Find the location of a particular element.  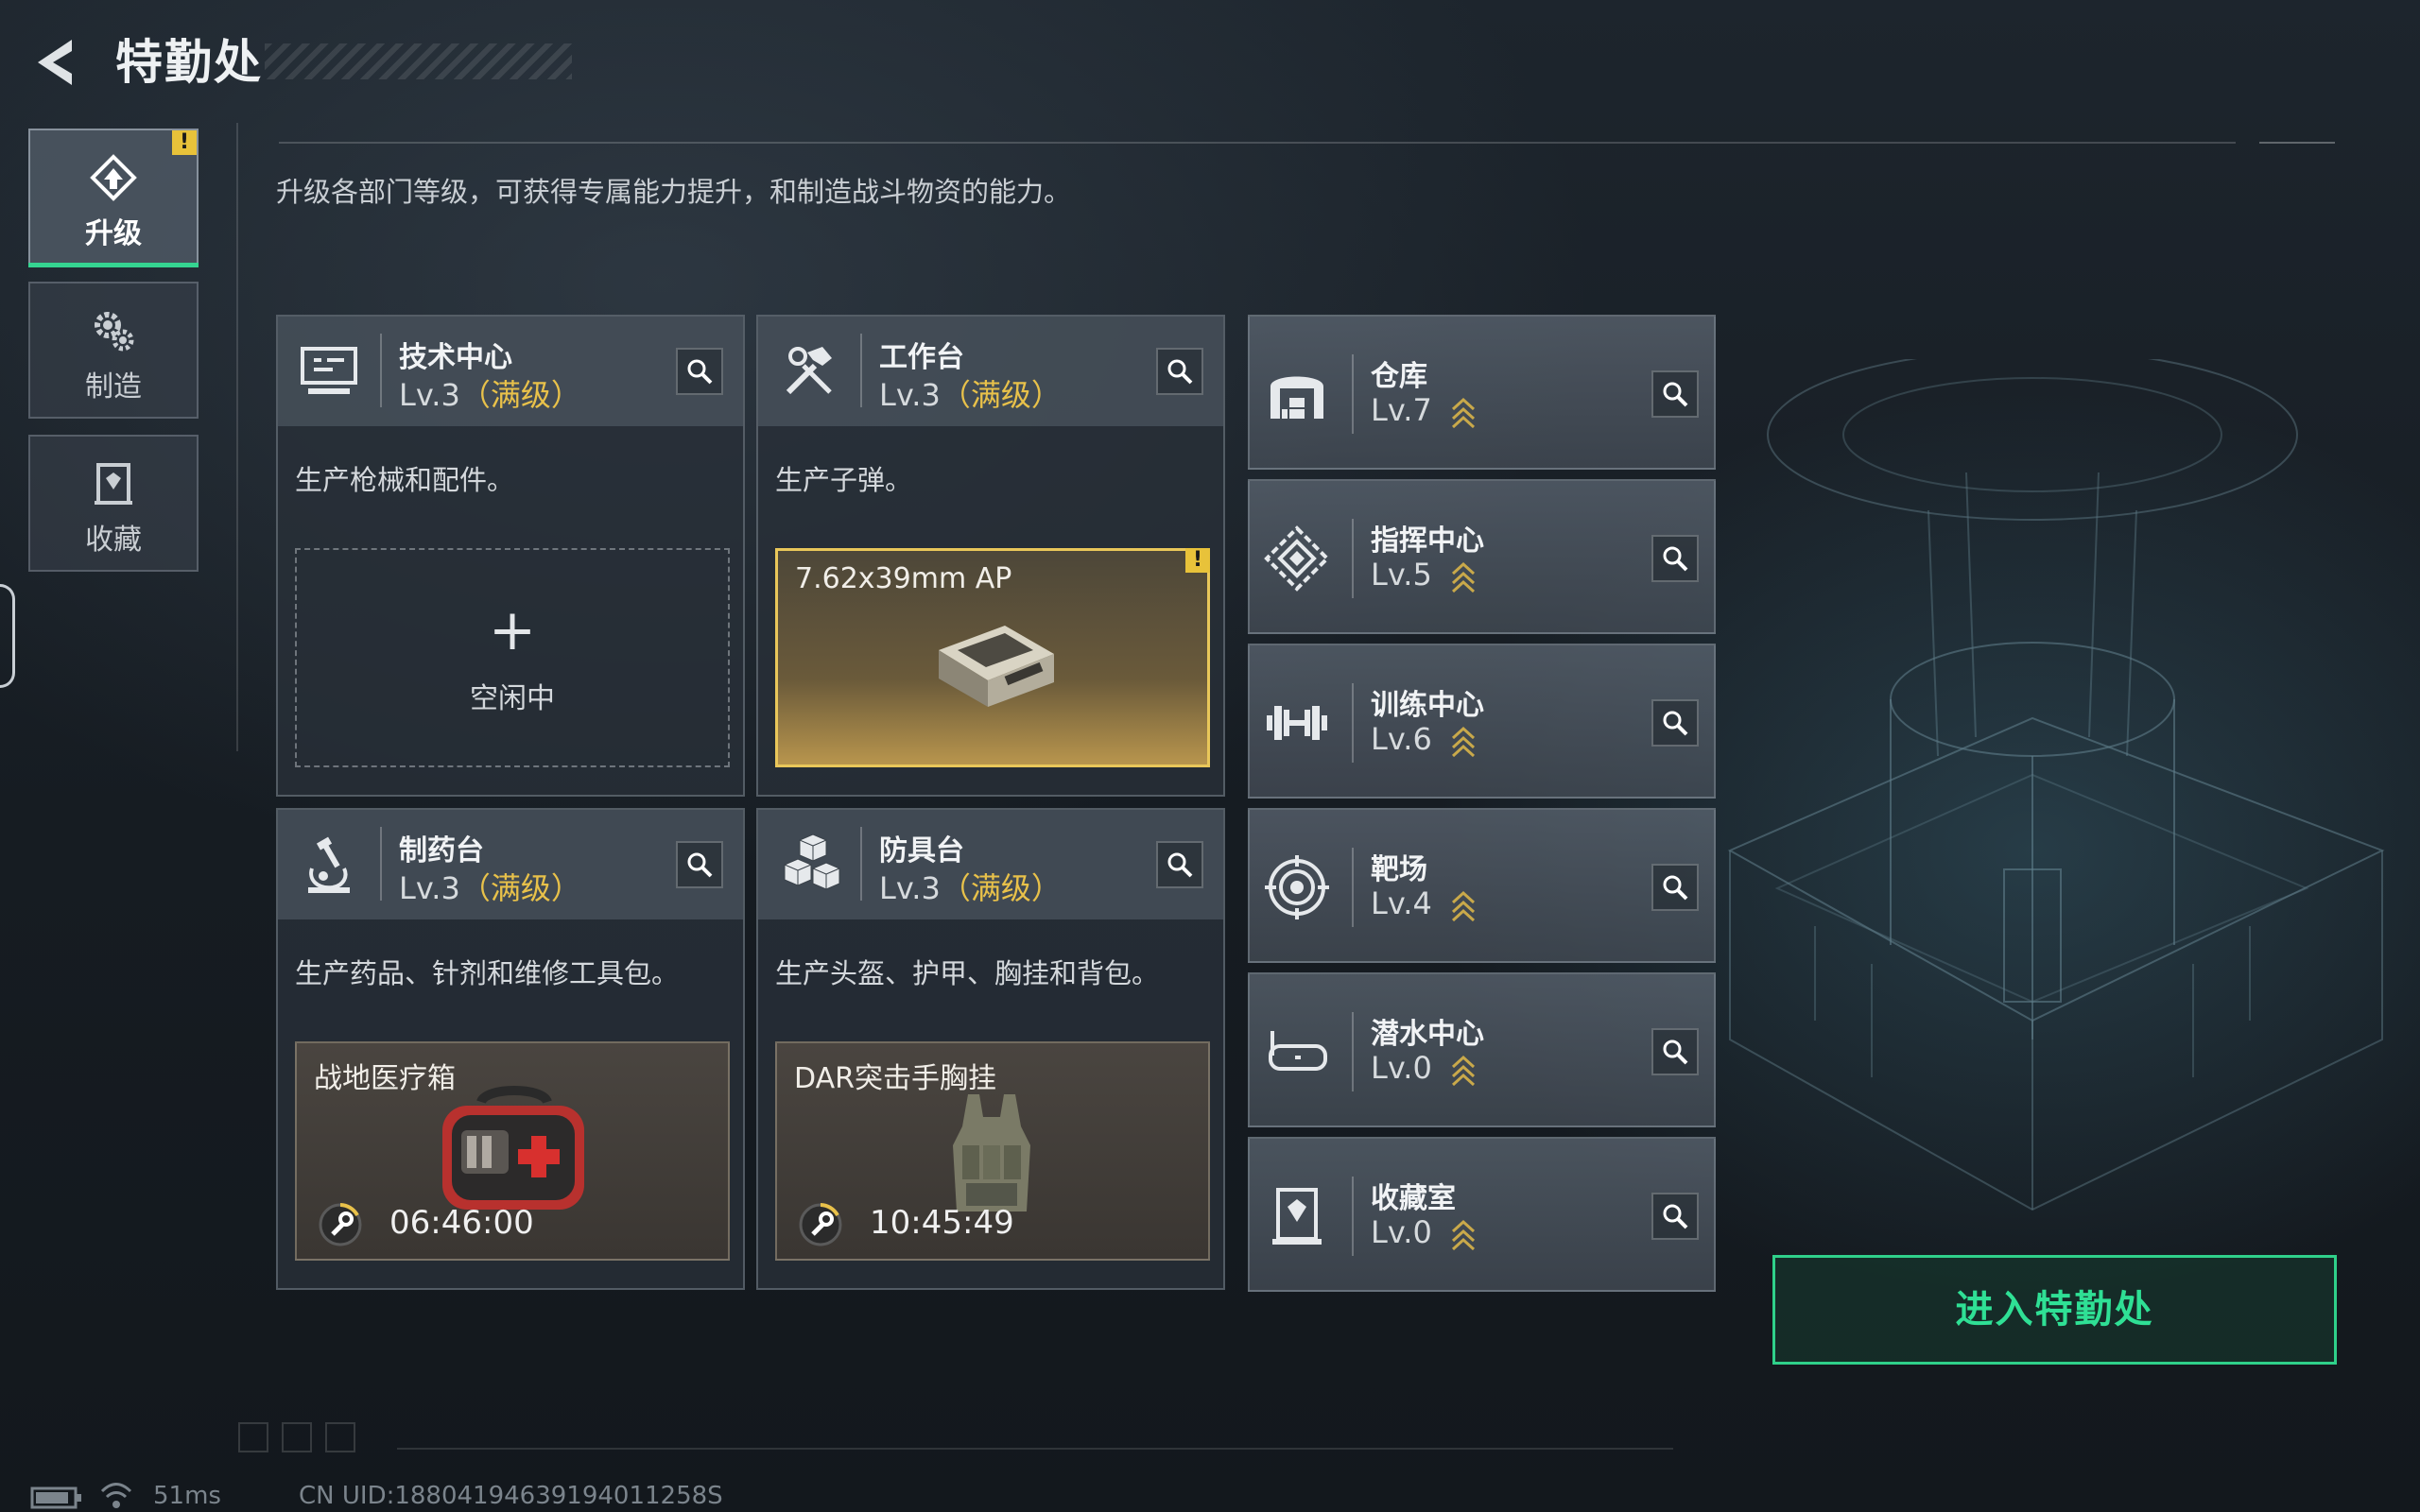

command-center-icon is located at coordinates (1297, 558).